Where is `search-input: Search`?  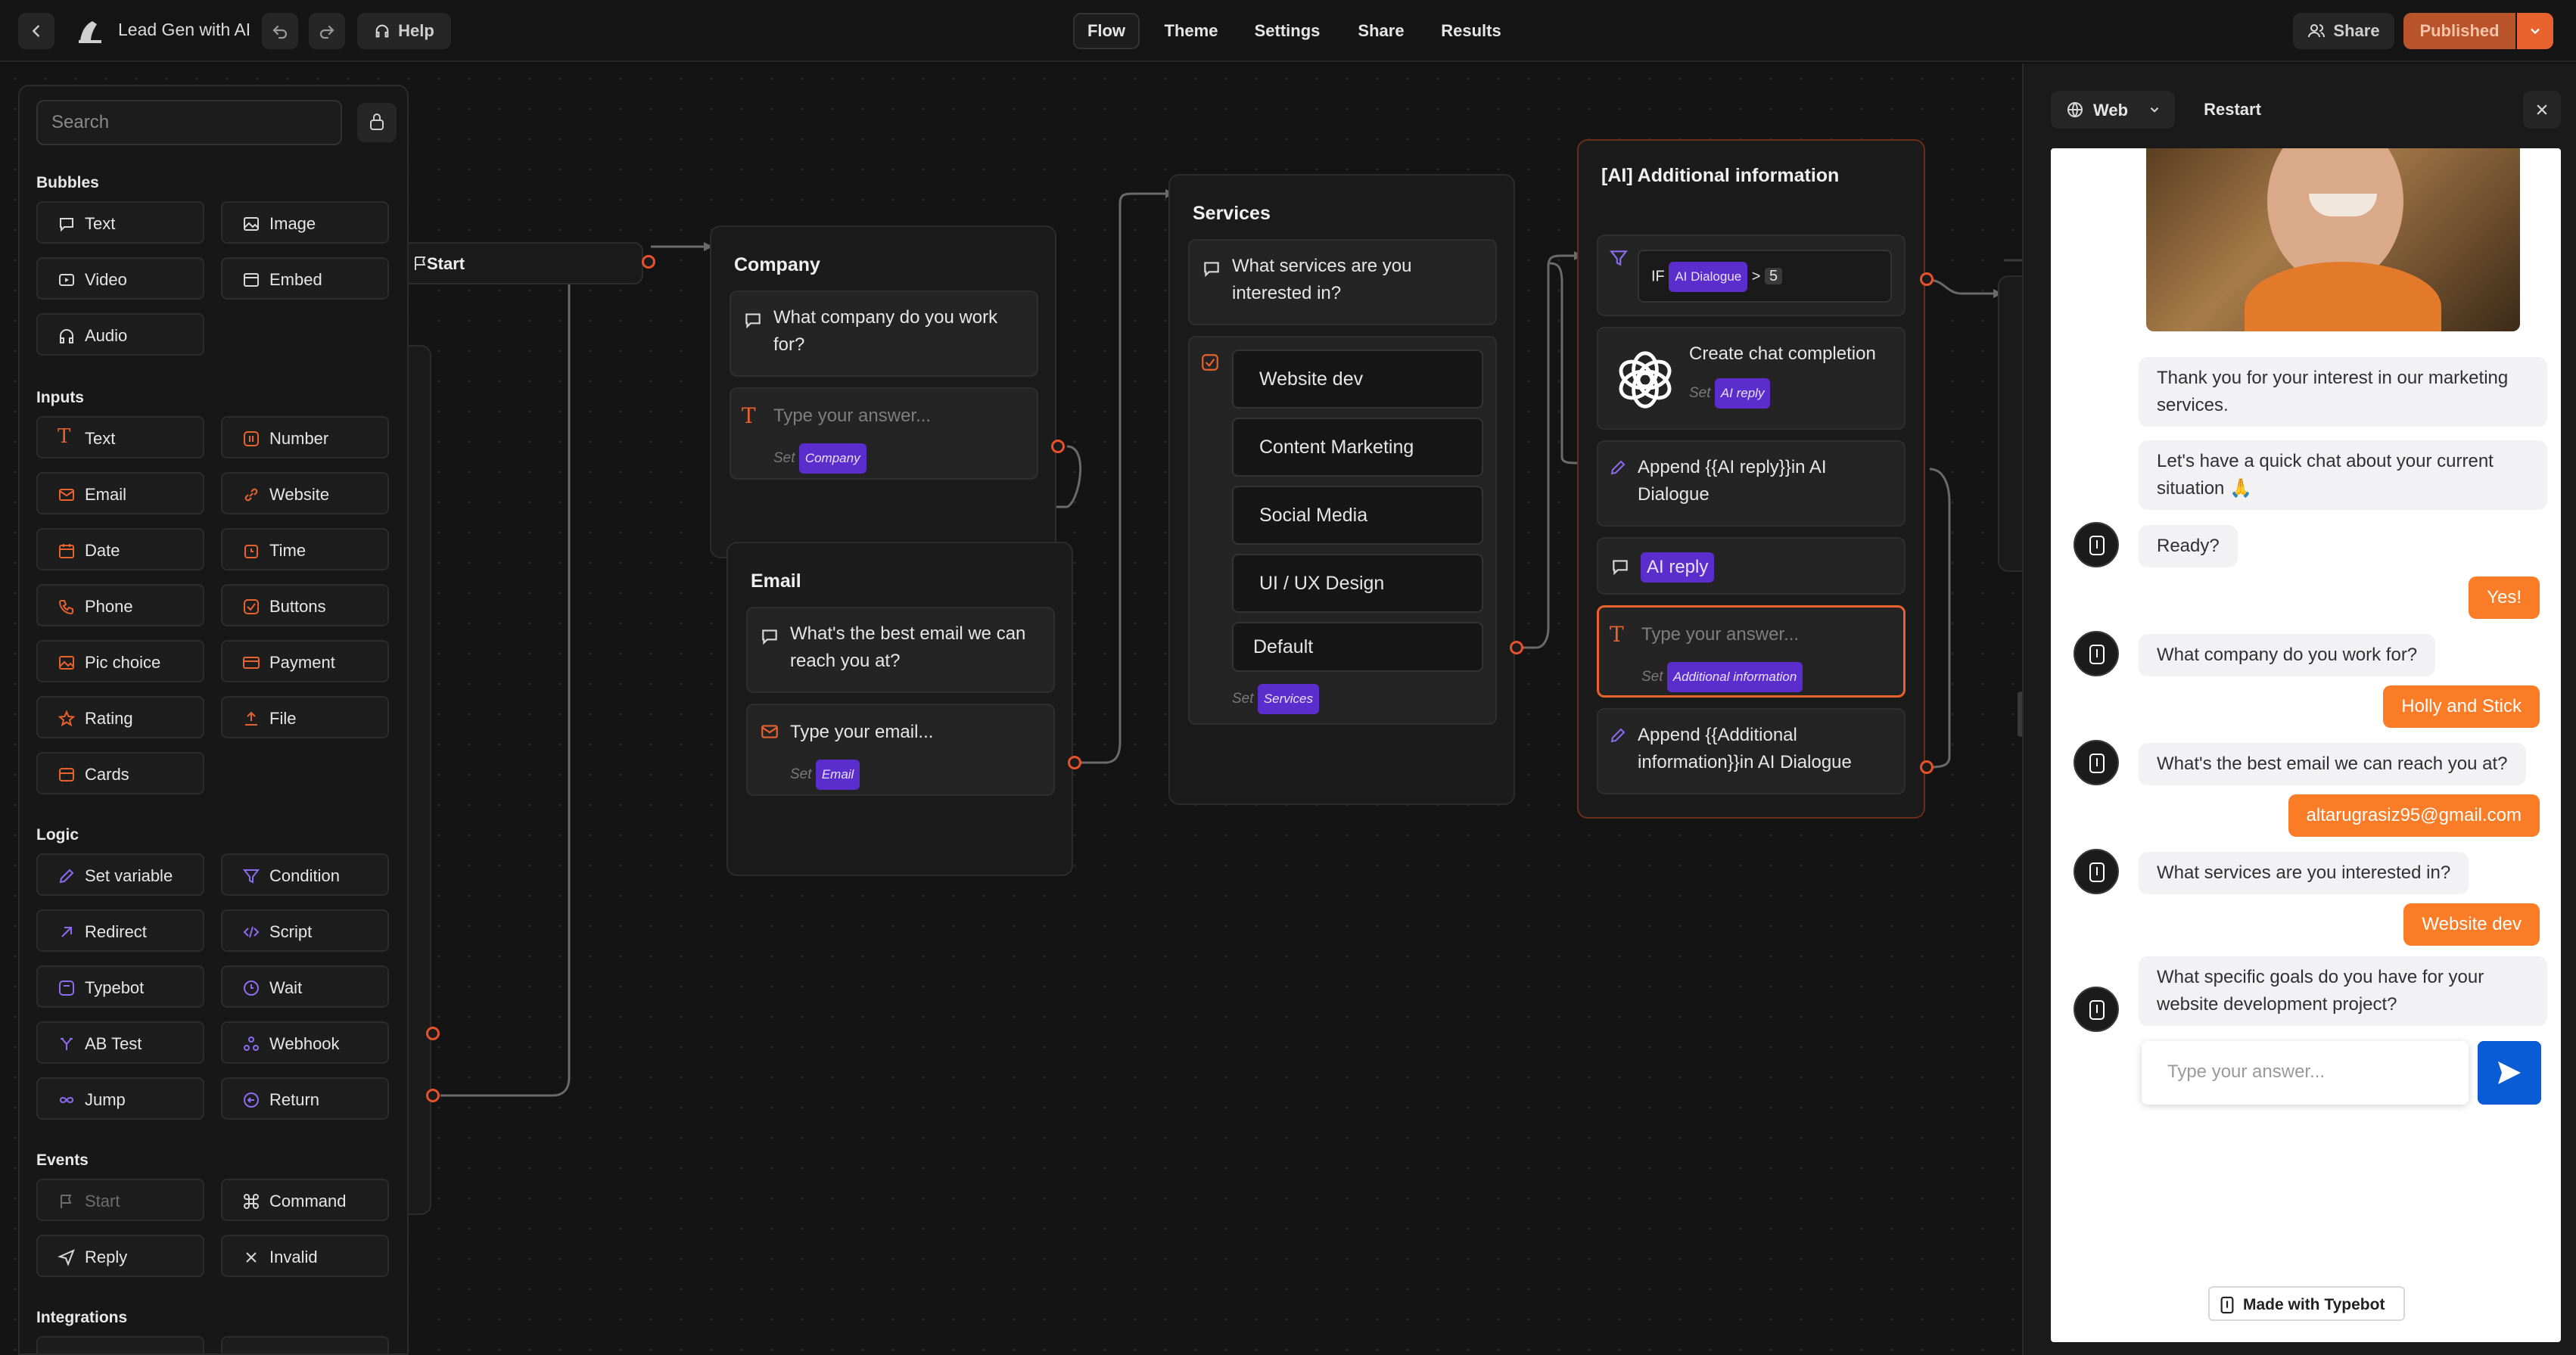 search-input: Search is located at coordinates (189, 123).